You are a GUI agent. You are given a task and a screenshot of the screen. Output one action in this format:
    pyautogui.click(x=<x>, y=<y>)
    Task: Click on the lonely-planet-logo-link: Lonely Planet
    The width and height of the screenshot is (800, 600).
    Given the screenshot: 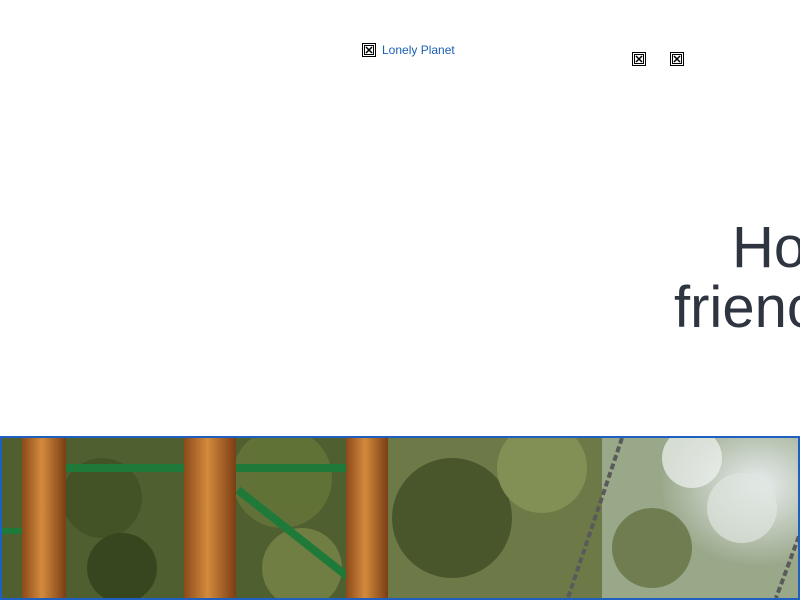 What is the action you would take?
    pyautogui.click(x=408, y=50)
    